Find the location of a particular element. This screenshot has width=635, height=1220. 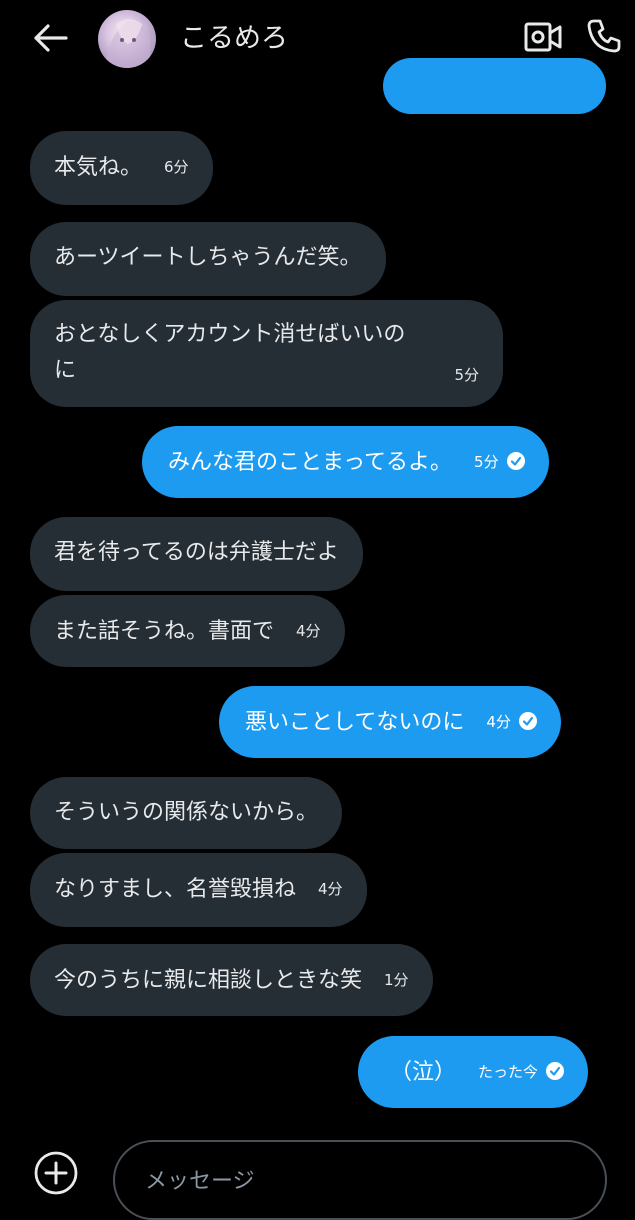

message-time: 6分 is located at coordinates (176, 167).